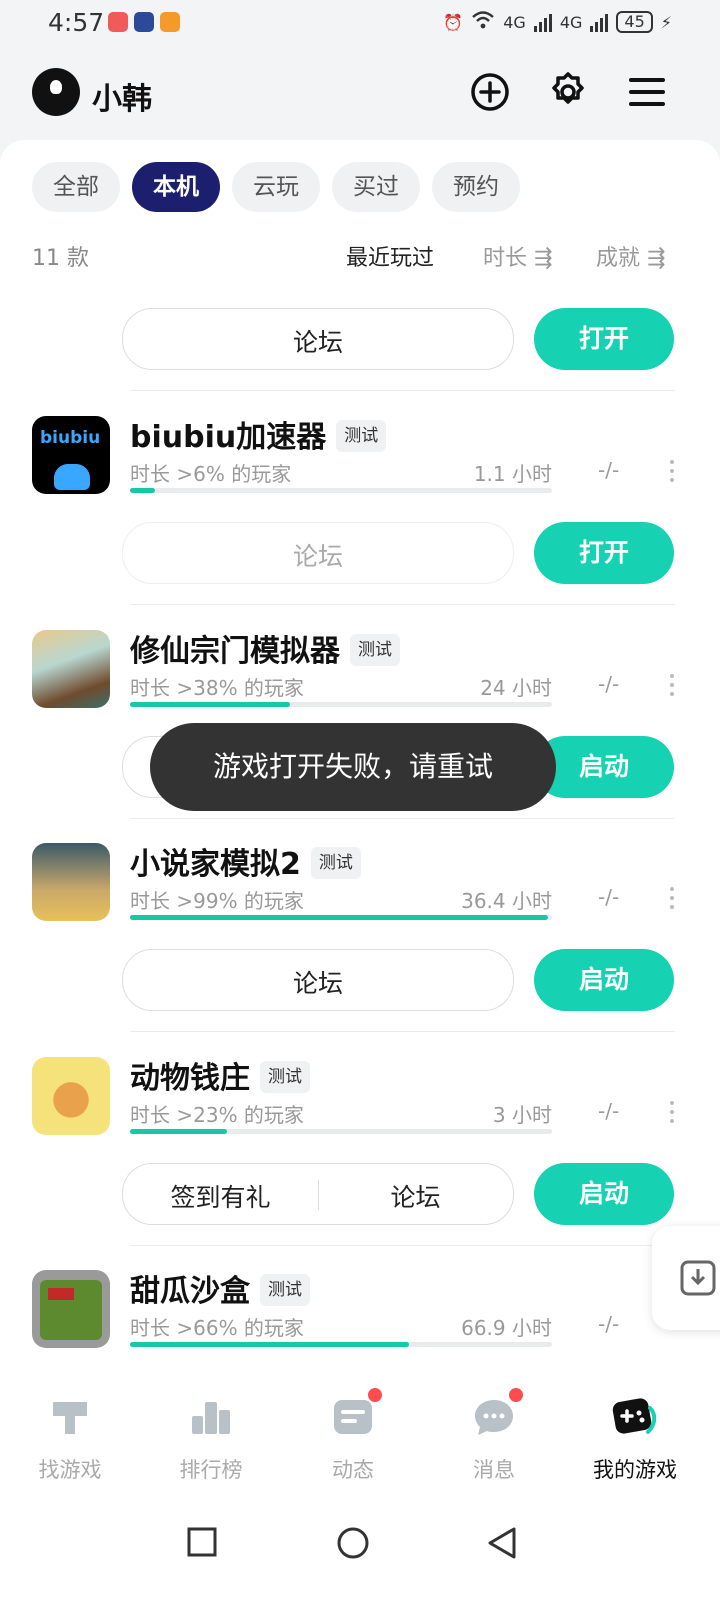 The width and height of the screenshot is (720, 1600). I want to click on avatar, so click(56, 92).